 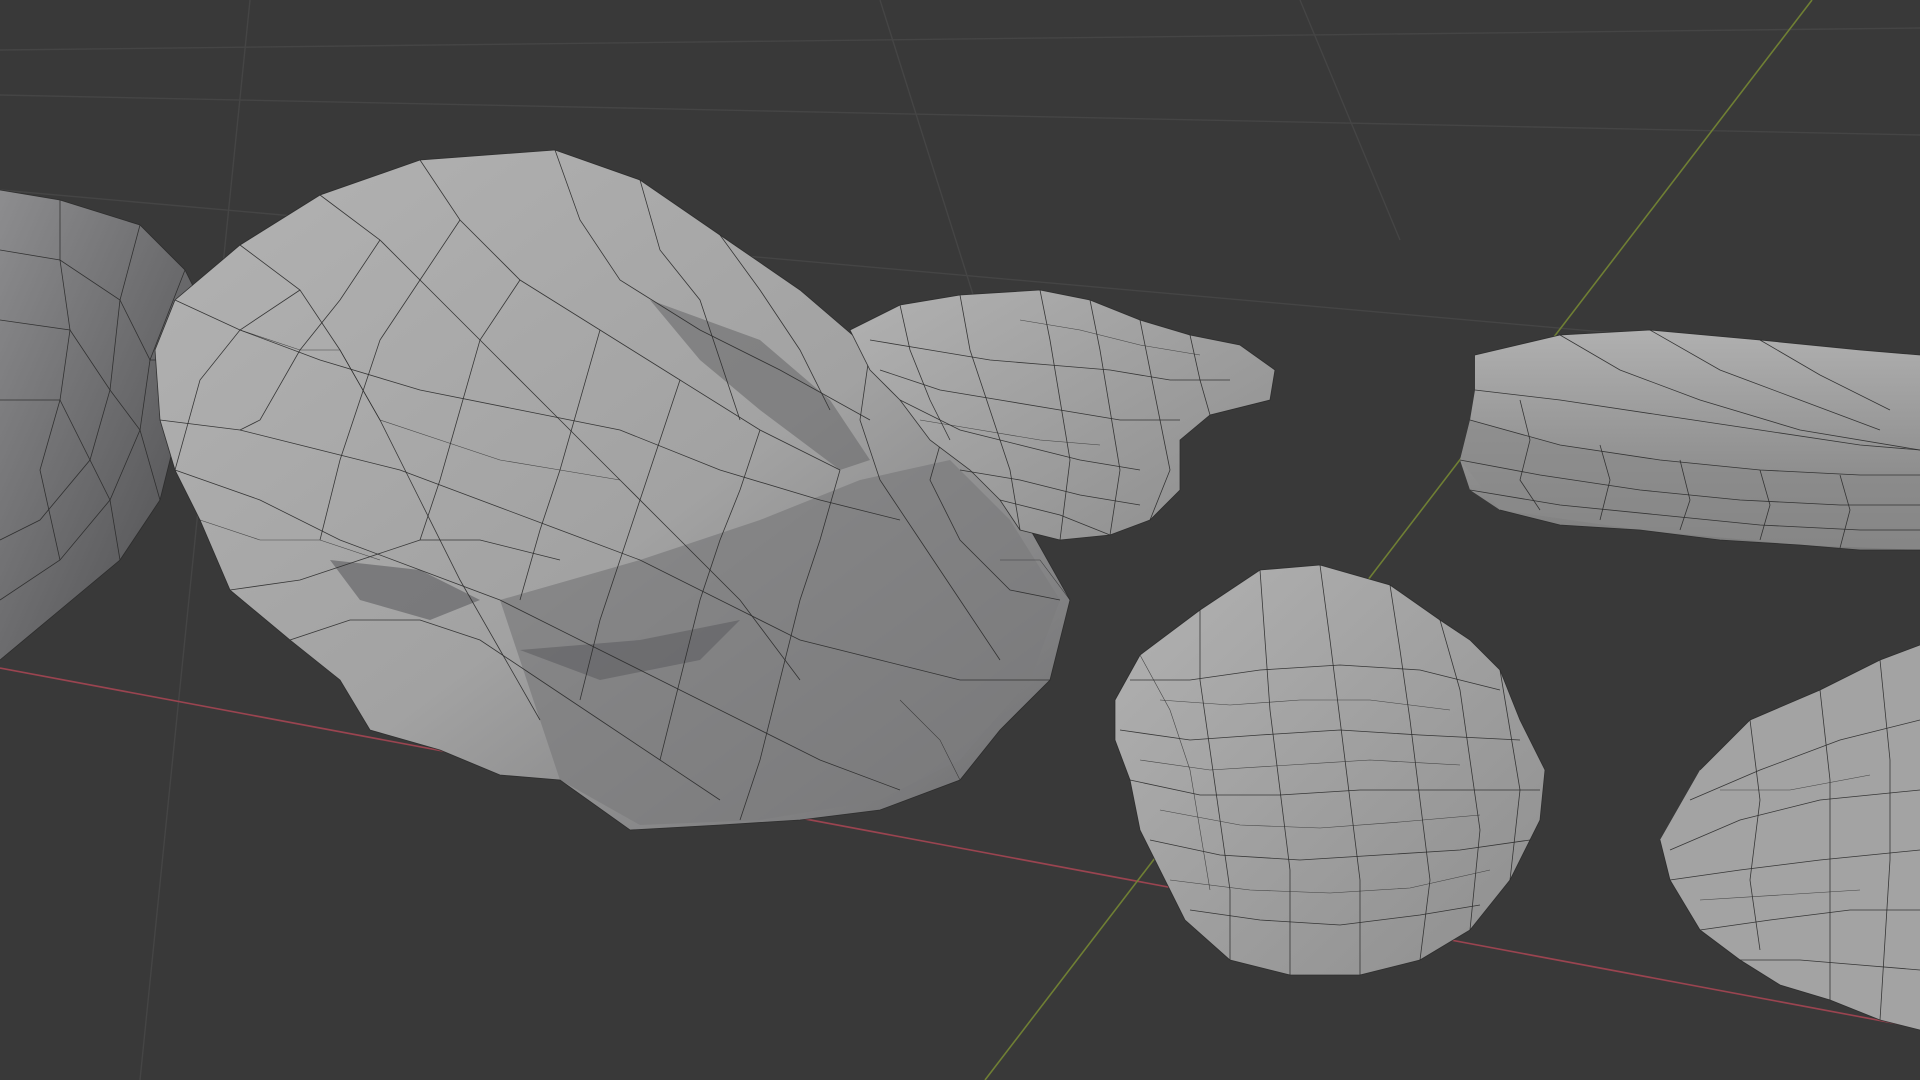 I want to click on rock-round, so click(x=1330, y=770).